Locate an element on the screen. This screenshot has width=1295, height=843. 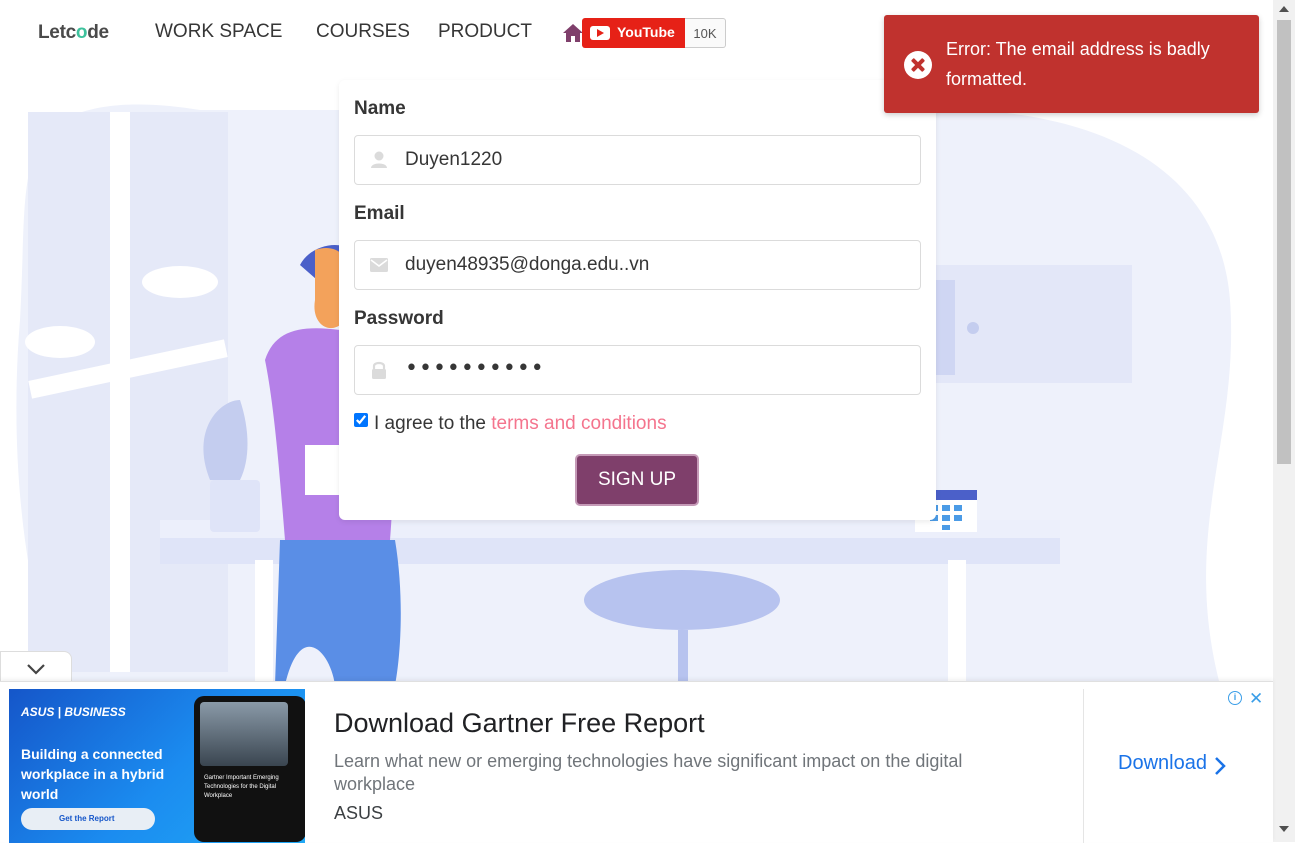
terms-checkbox is located at coordinates (361, 420).